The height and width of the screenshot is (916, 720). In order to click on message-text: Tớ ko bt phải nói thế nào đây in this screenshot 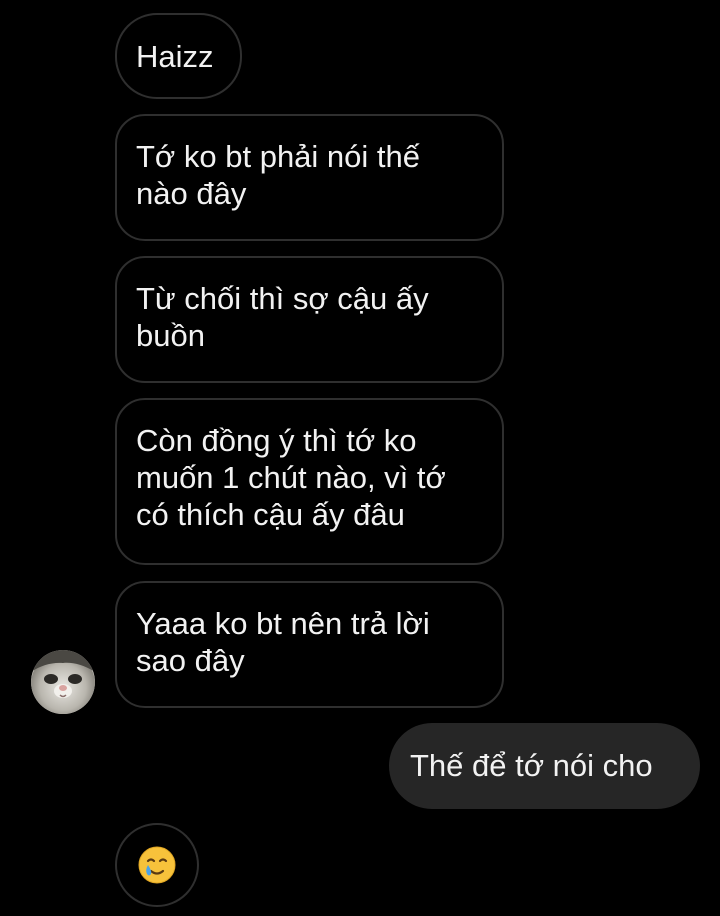, I will do `click(278, 175)`.